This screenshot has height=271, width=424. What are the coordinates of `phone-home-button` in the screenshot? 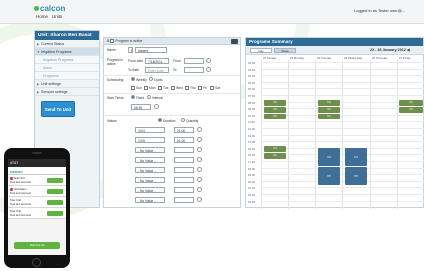 It's located at (36, 262).